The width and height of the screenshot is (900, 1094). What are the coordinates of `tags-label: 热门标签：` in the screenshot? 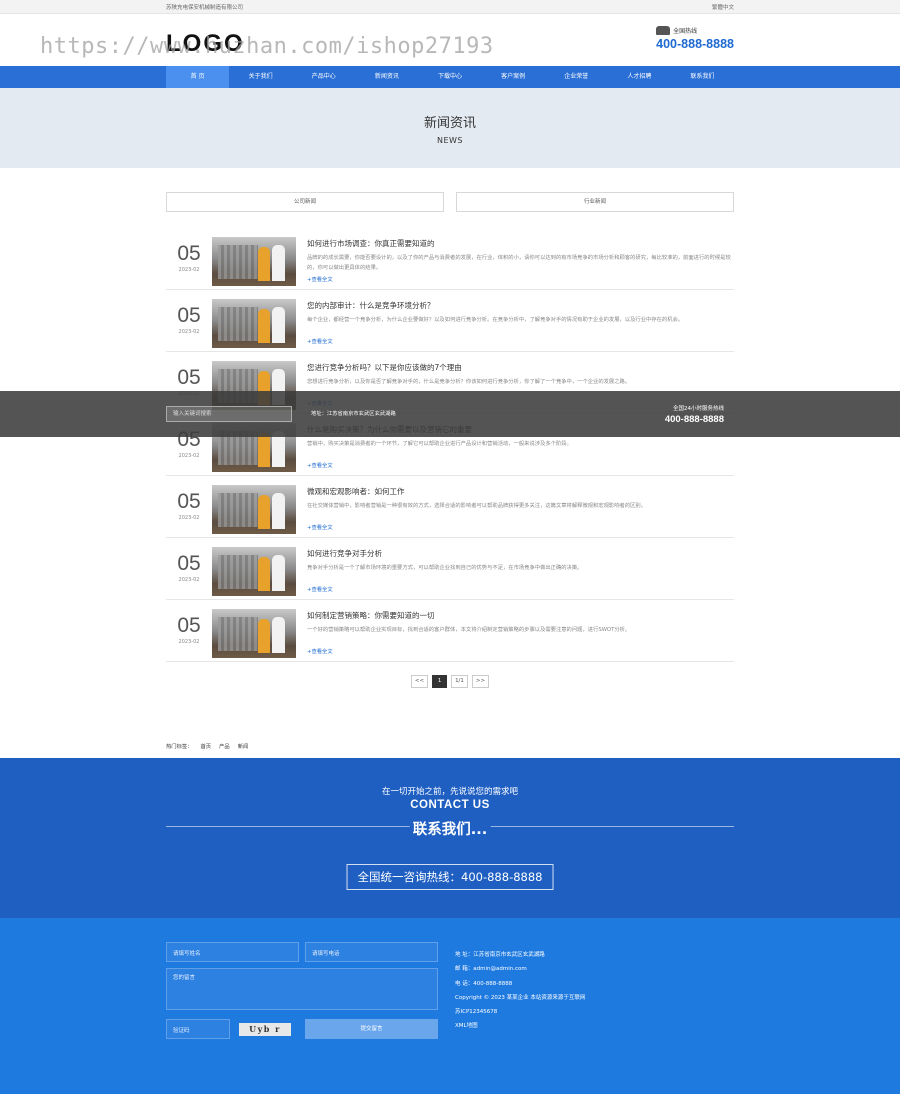 It's located at (179, 747).